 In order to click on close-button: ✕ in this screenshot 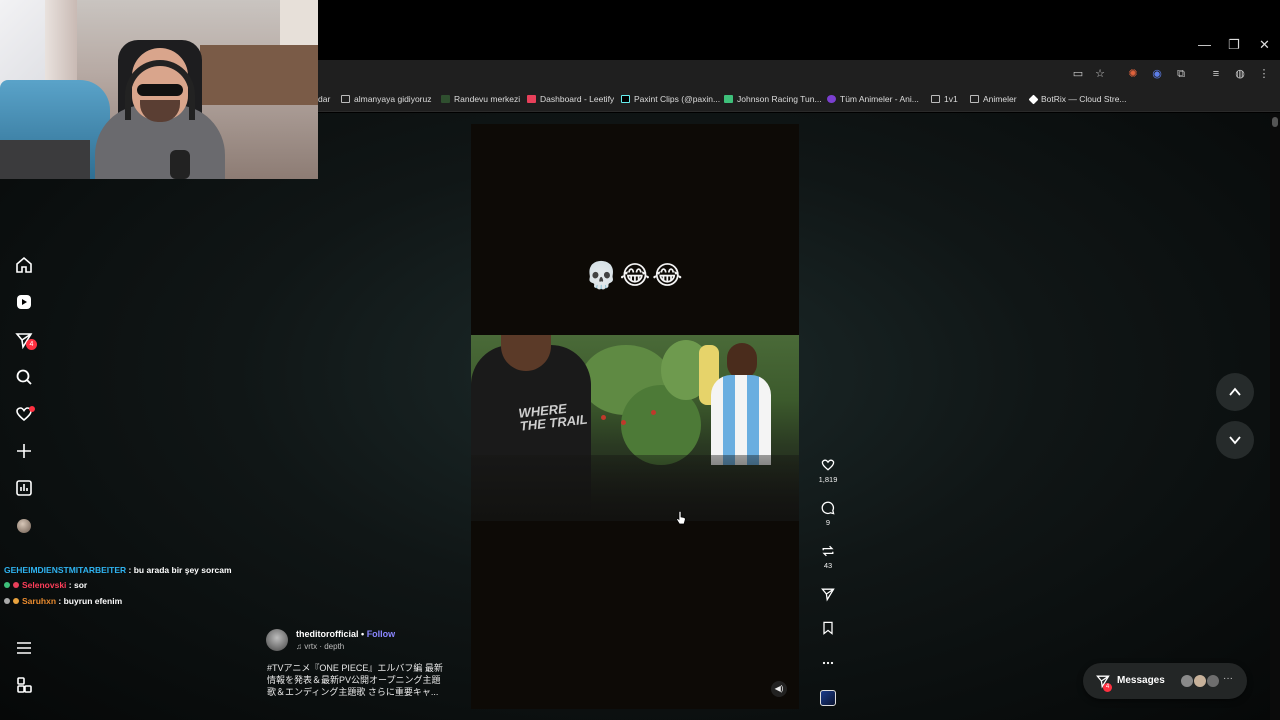, I will do `click(1264, 45)`.